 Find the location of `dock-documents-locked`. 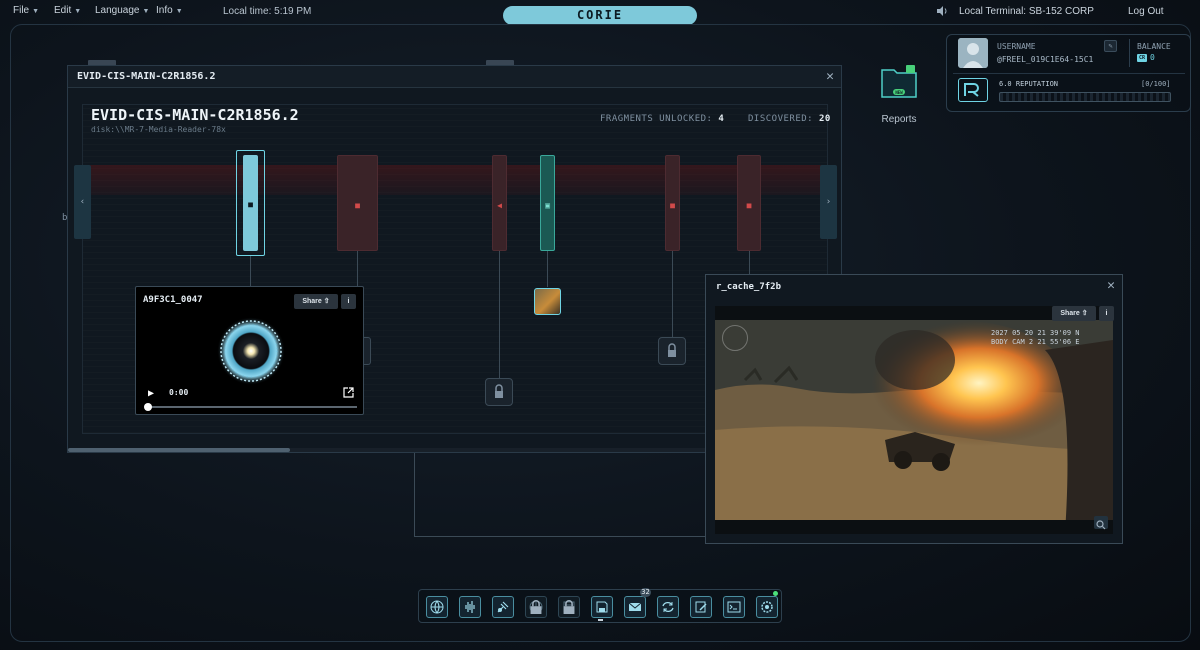

dock-documents-locked is located at coordinates (569, 607).